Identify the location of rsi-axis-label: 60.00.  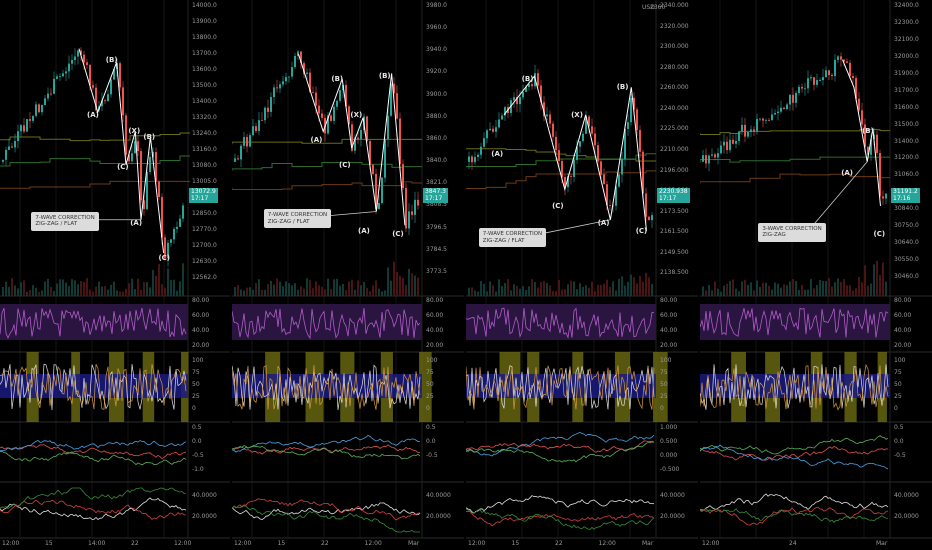
(201, 315).